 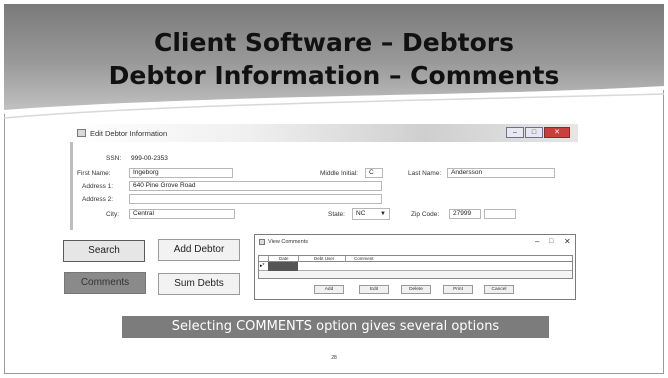 I want to click on edit-window-title: Edit Debtor Information, so click(x=129, y=133).